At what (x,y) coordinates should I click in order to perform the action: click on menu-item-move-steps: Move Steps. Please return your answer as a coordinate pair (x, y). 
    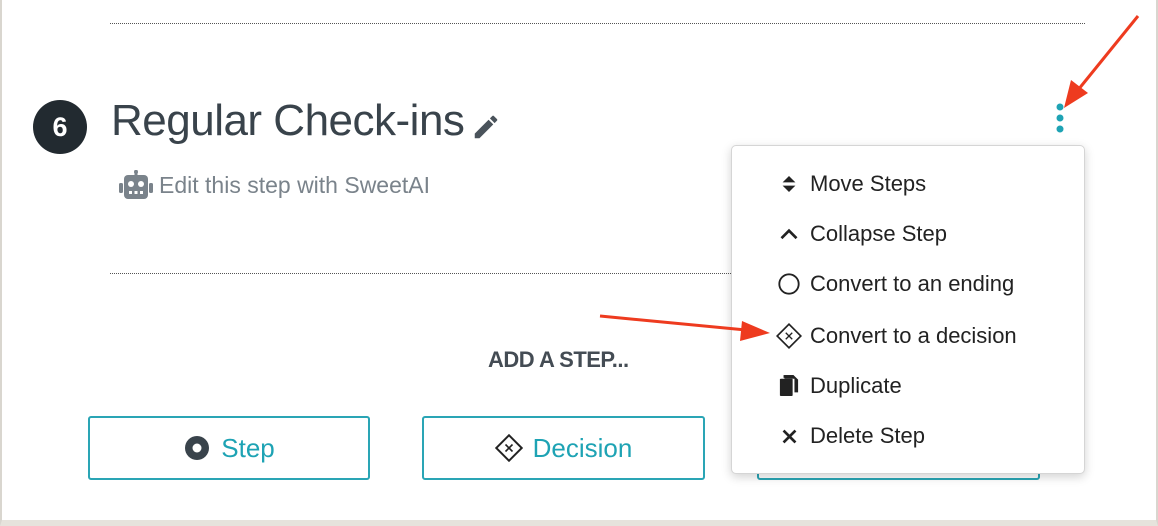
    Looking at the image, I should click on (851, 184).